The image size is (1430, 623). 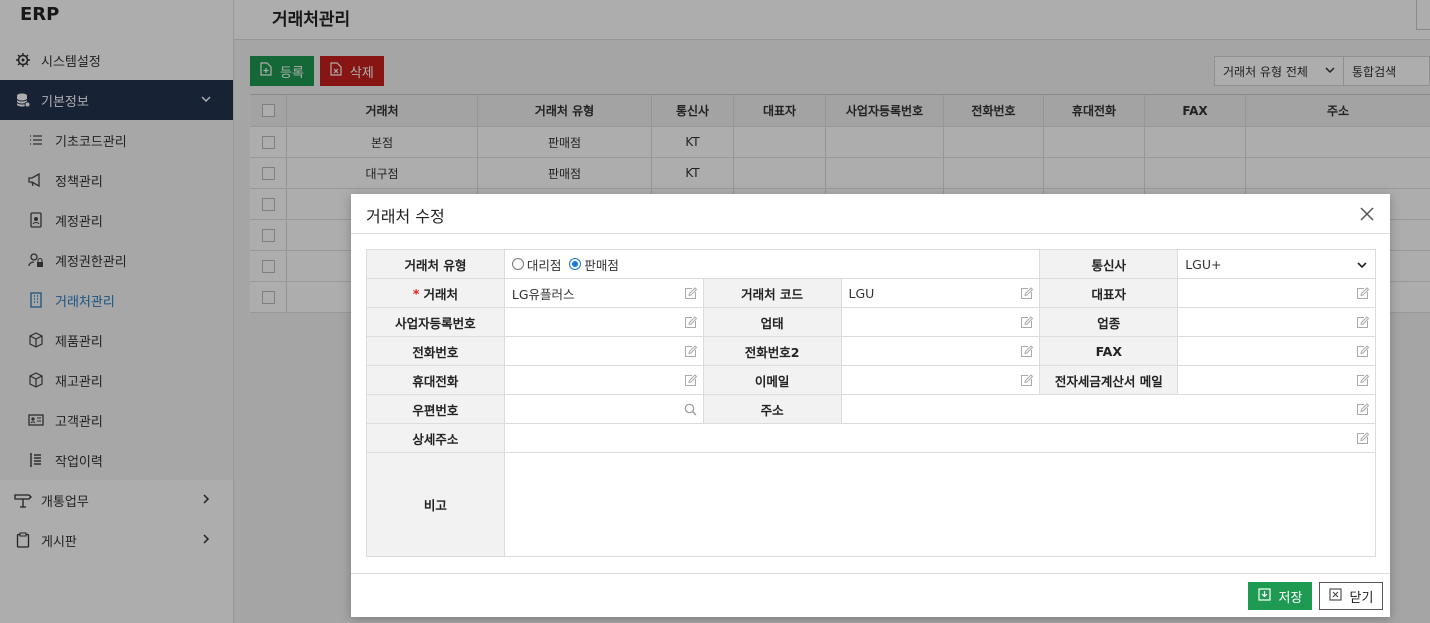 I want to click on type-radio-group: 대리점 판매점, so click(x=772, y=264).